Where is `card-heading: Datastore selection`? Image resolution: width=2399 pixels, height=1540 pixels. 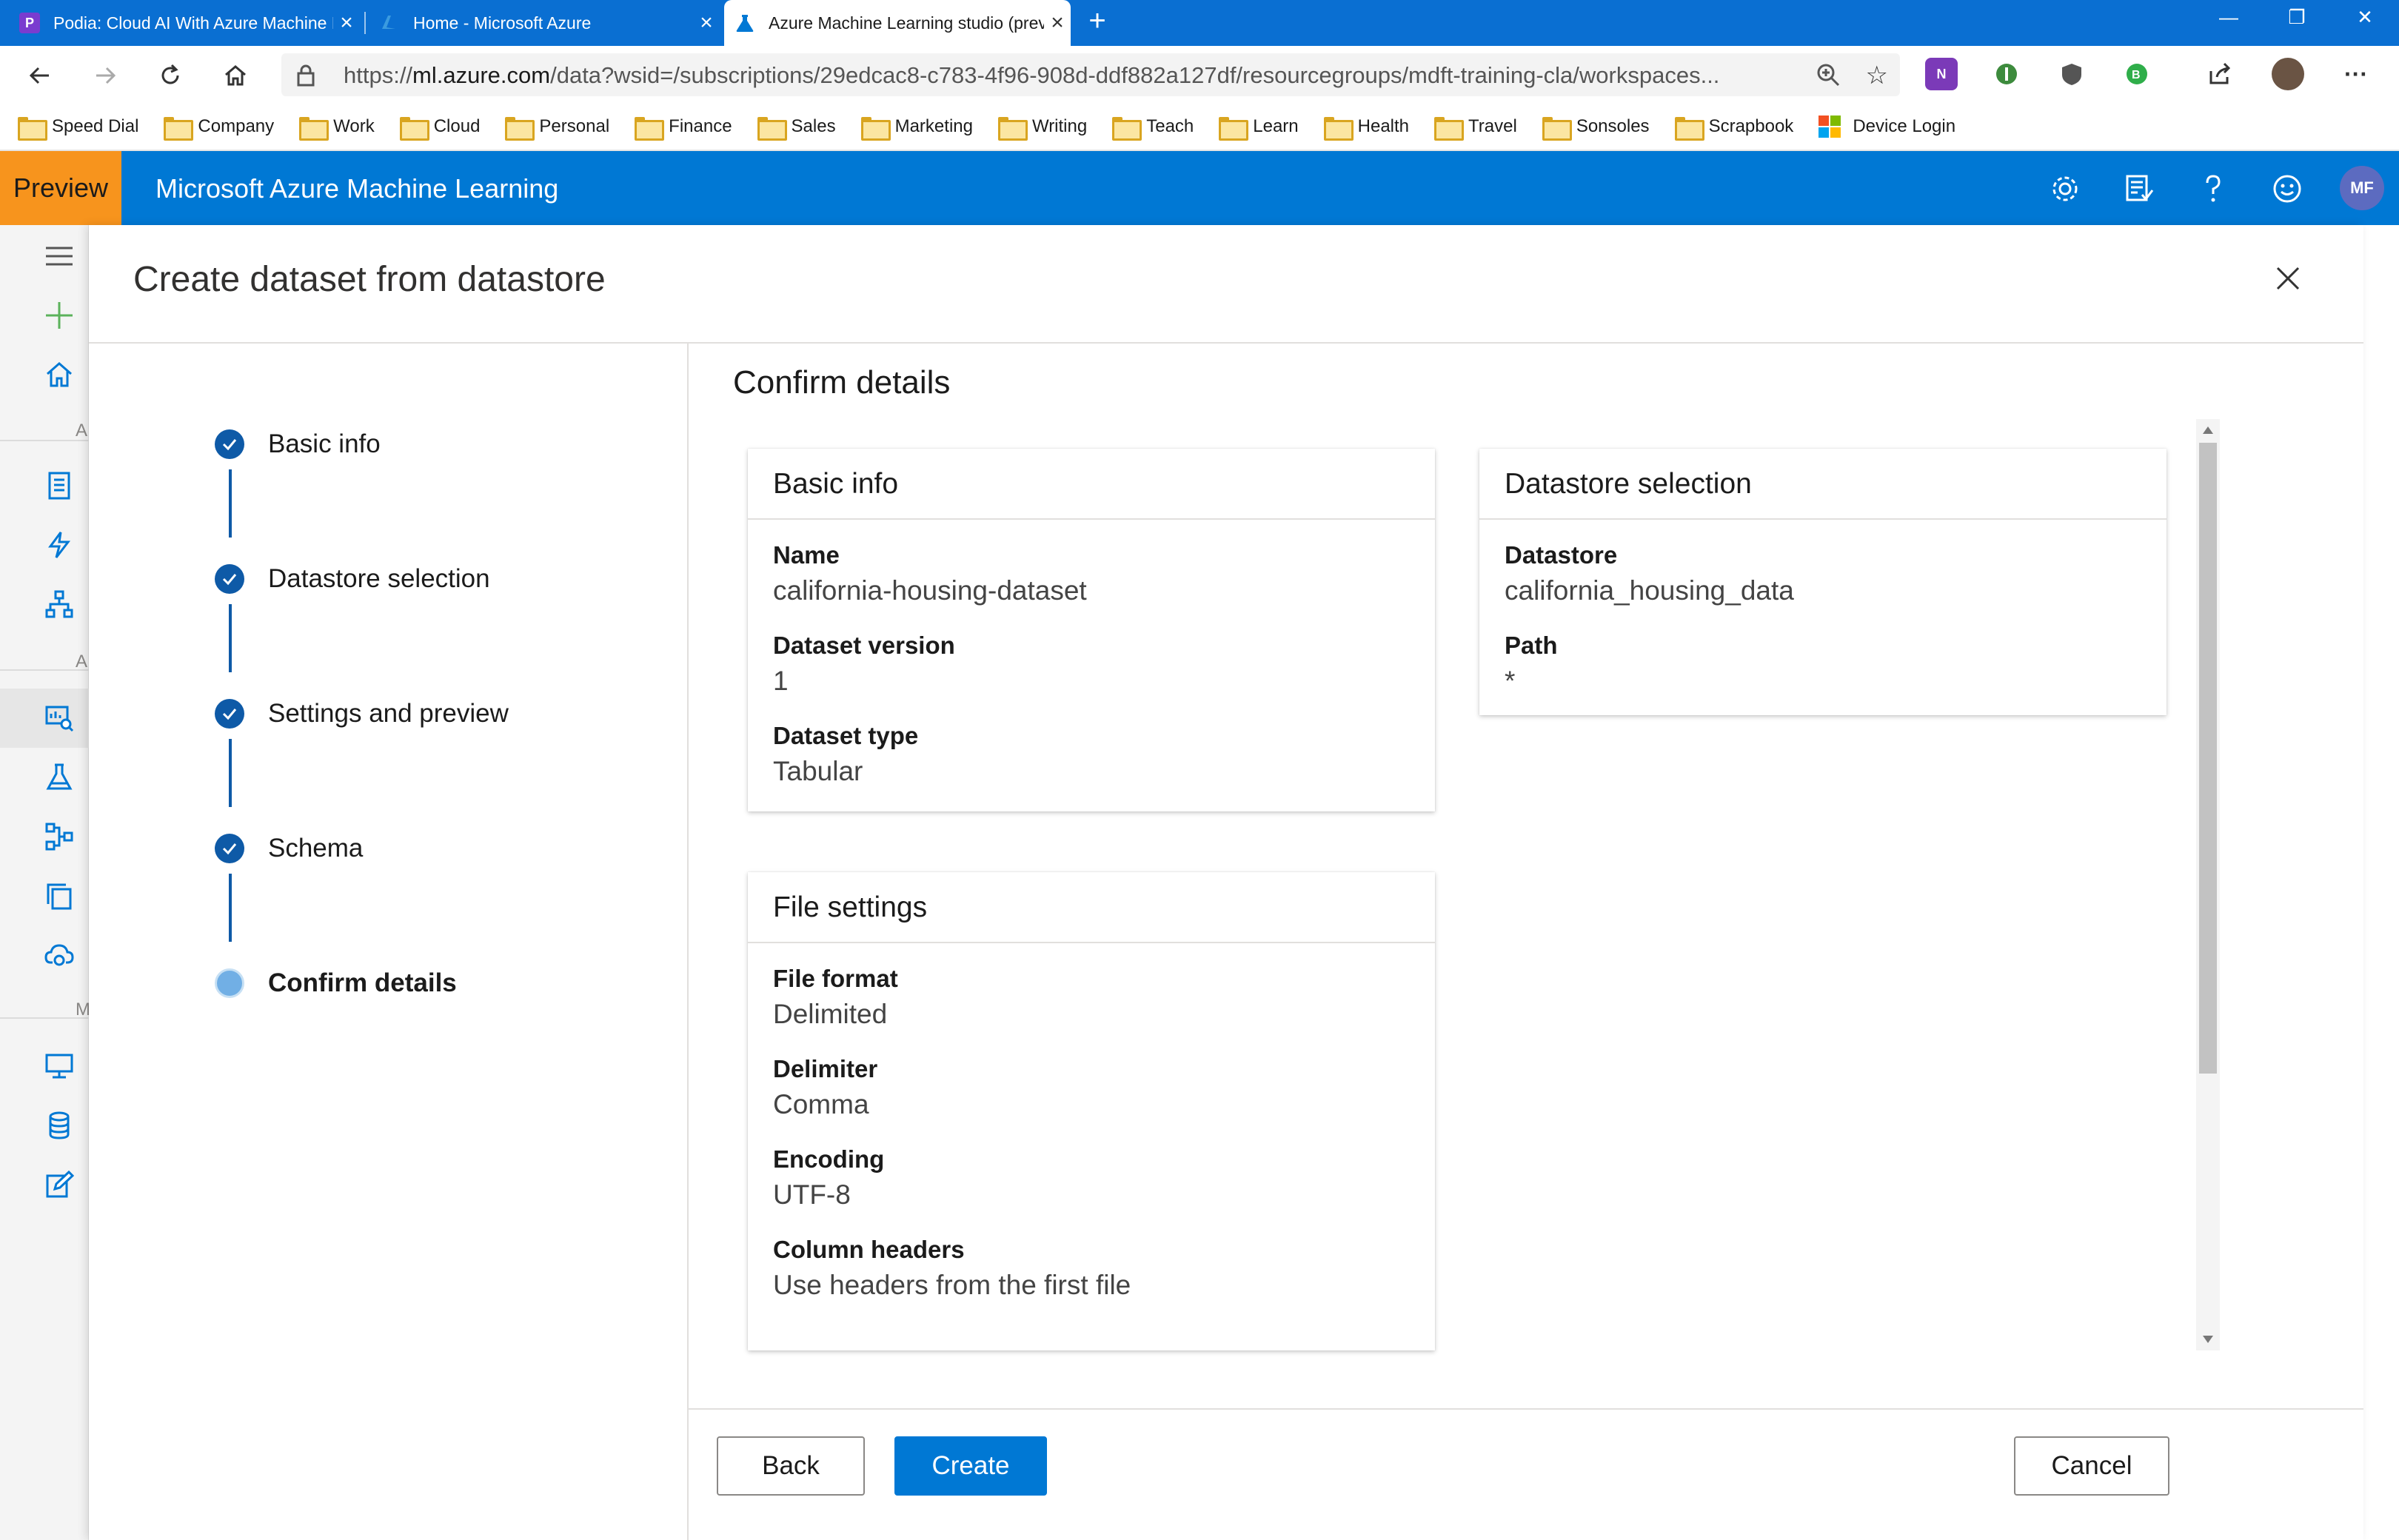 card-heading: Datastore selection is located at coordinates (1823, 485).